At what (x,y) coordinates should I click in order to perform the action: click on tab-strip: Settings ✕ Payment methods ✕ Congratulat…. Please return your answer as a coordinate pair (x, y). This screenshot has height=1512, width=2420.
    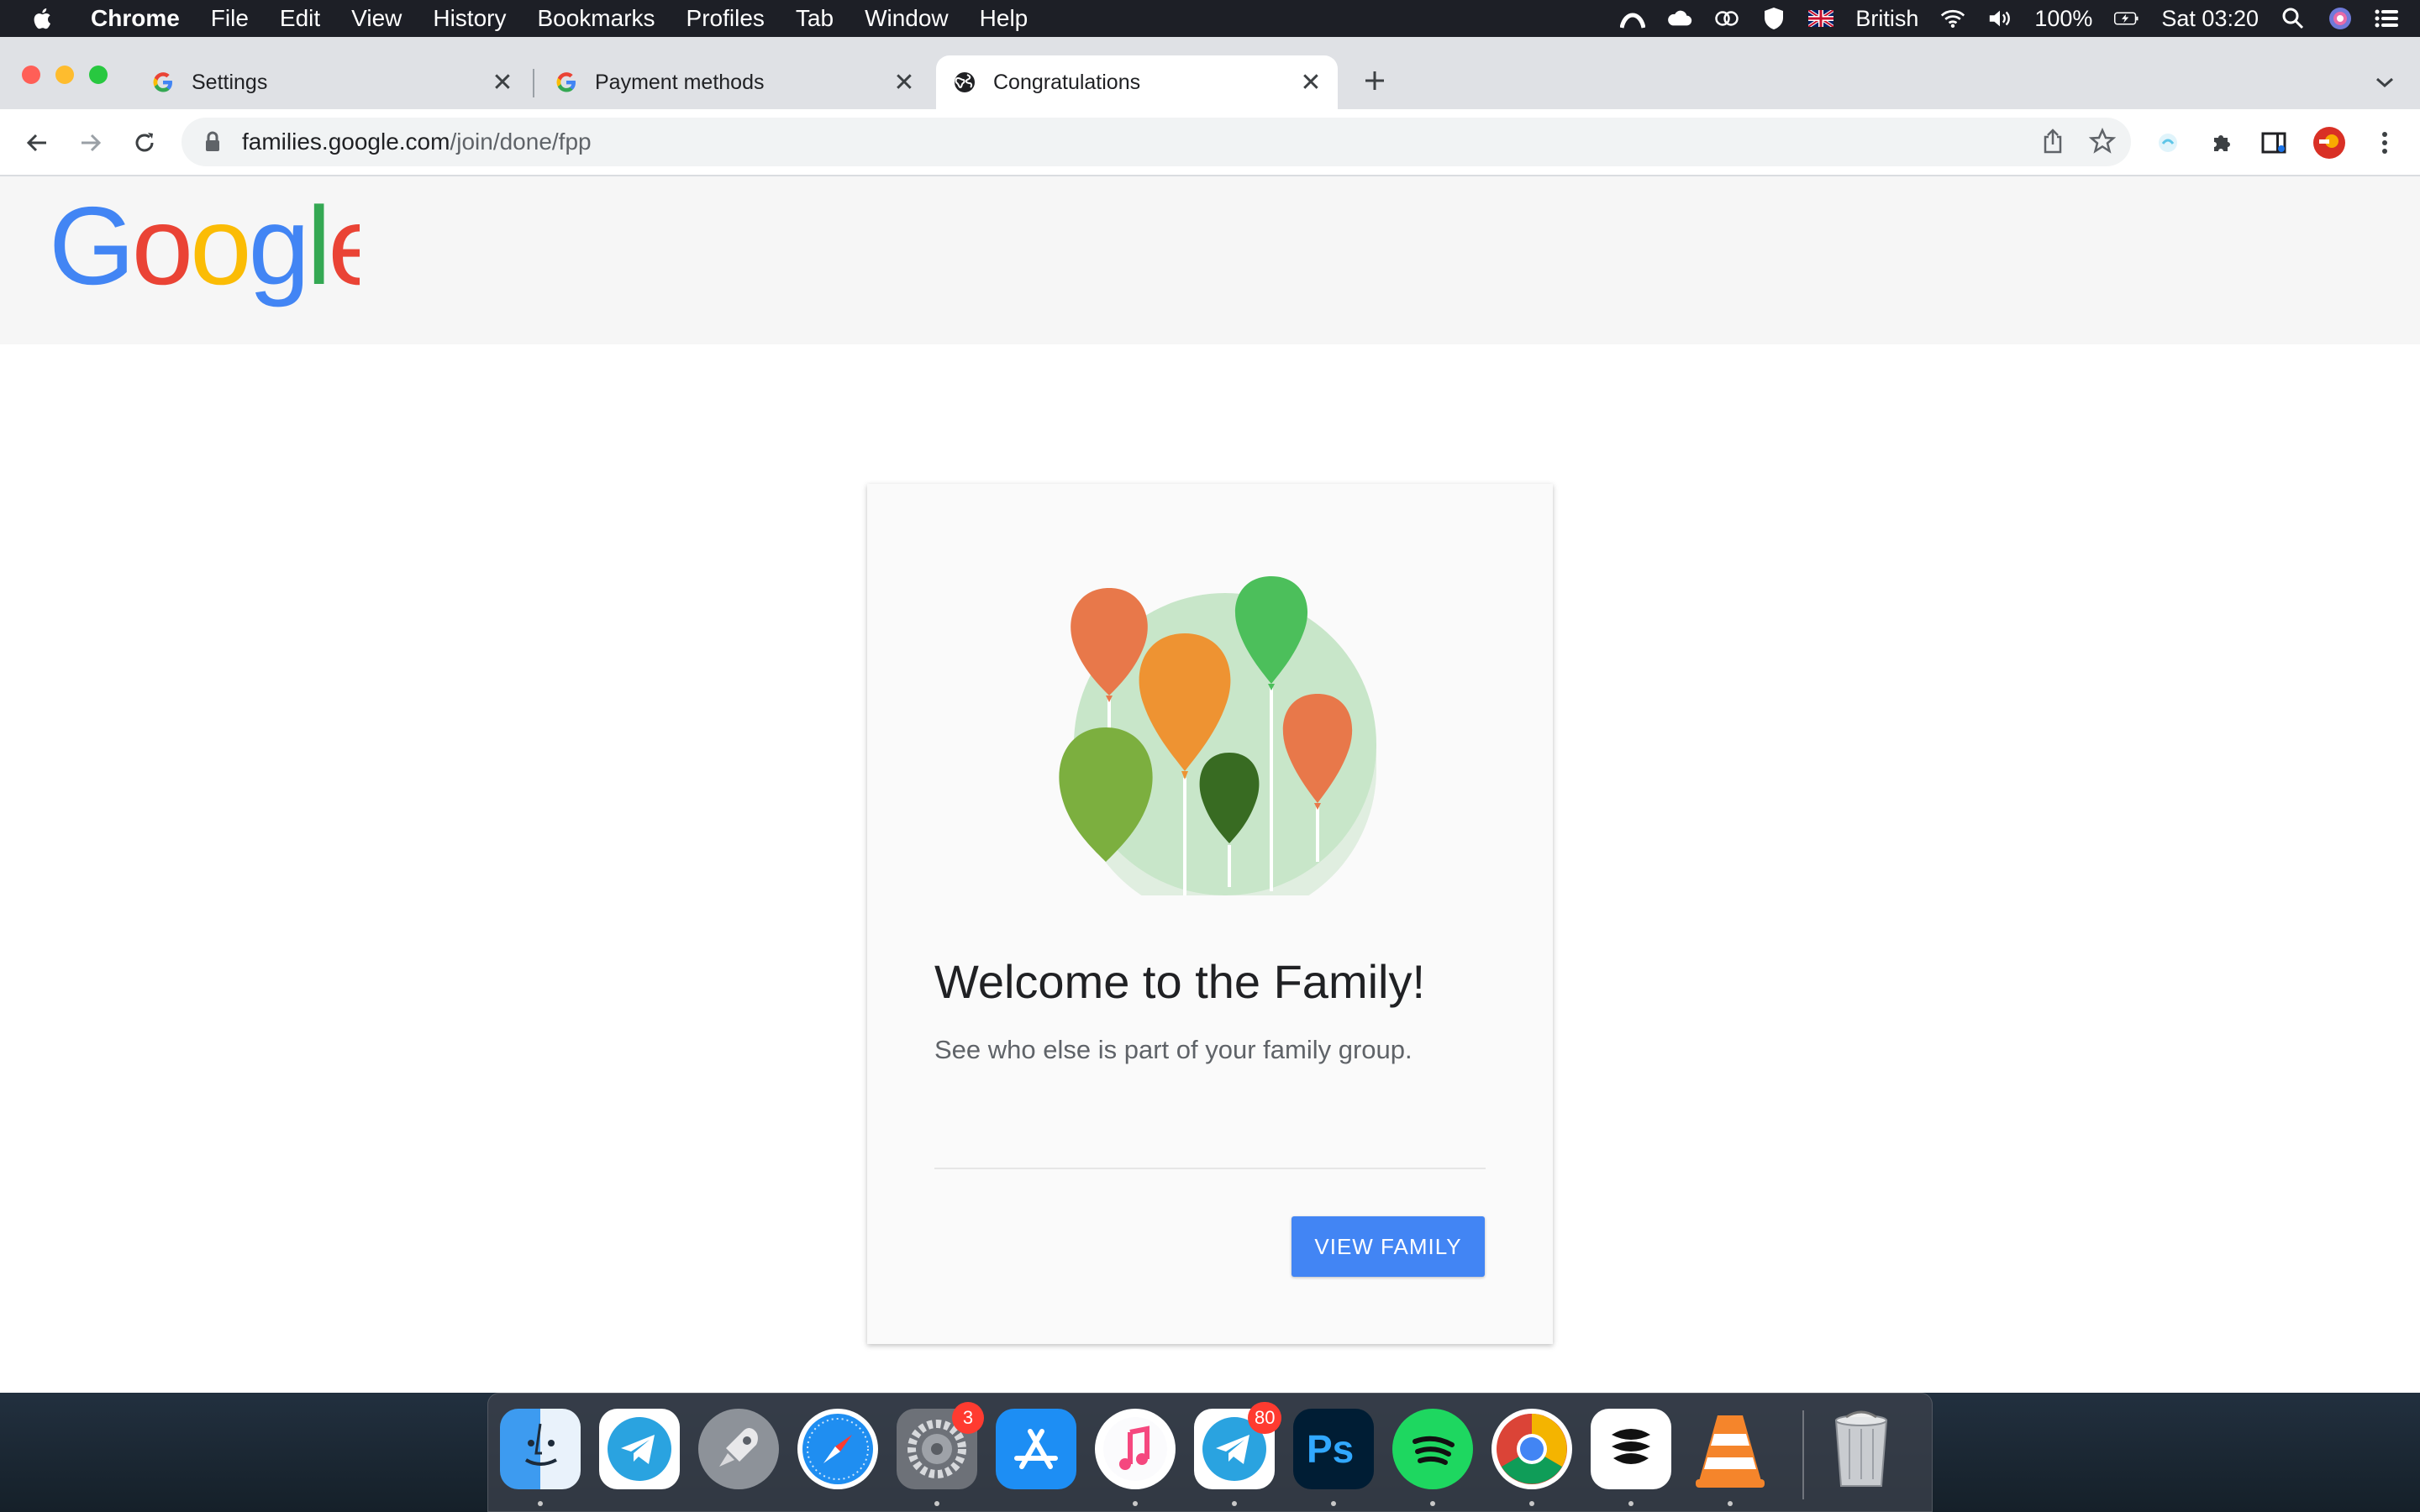
    Looking at the image, I should click on (1210, 73).